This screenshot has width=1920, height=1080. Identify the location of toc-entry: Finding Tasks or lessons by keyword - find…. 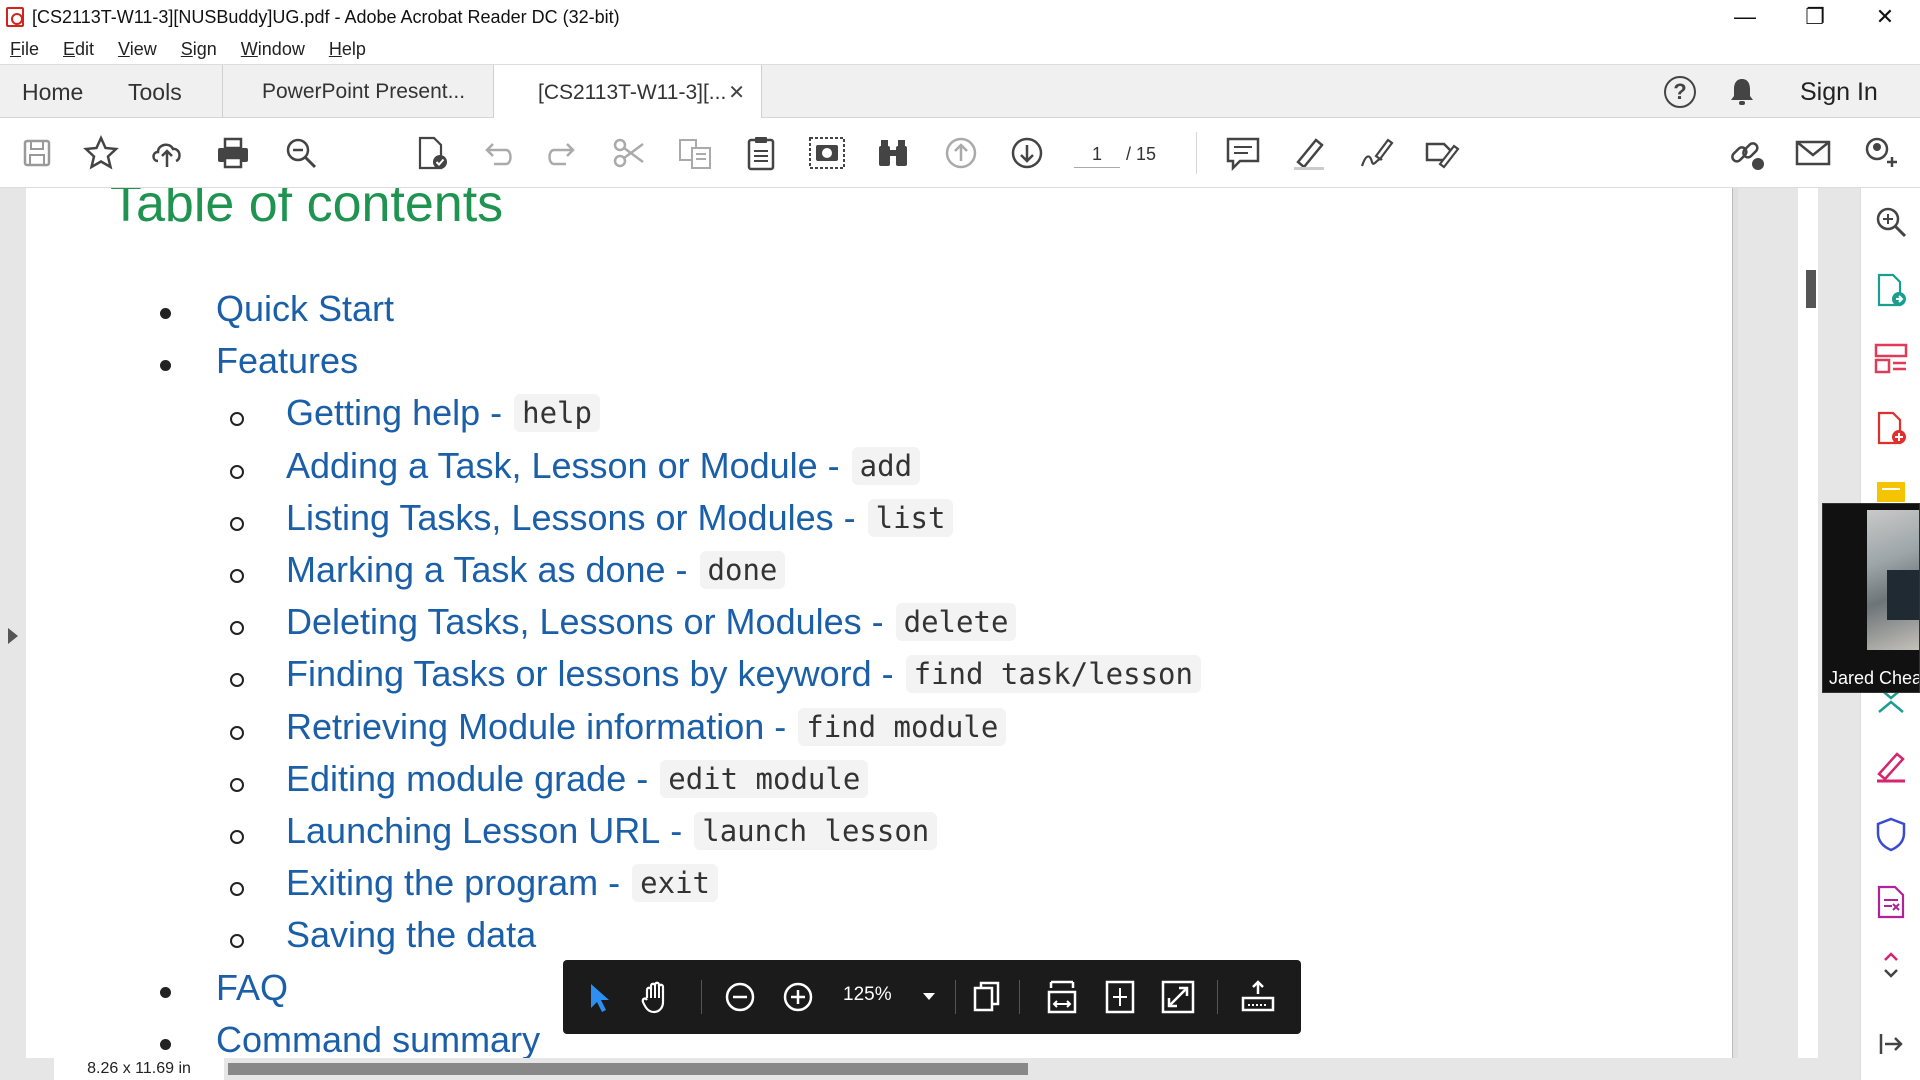
(743, 674).